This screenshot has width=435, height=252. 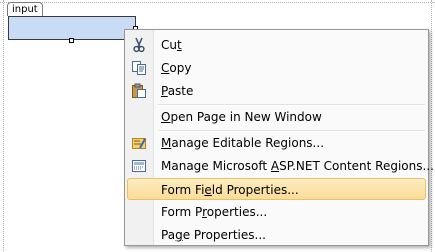 I want to click on menu-item-paste: Paste, so click(x=276, y=91).